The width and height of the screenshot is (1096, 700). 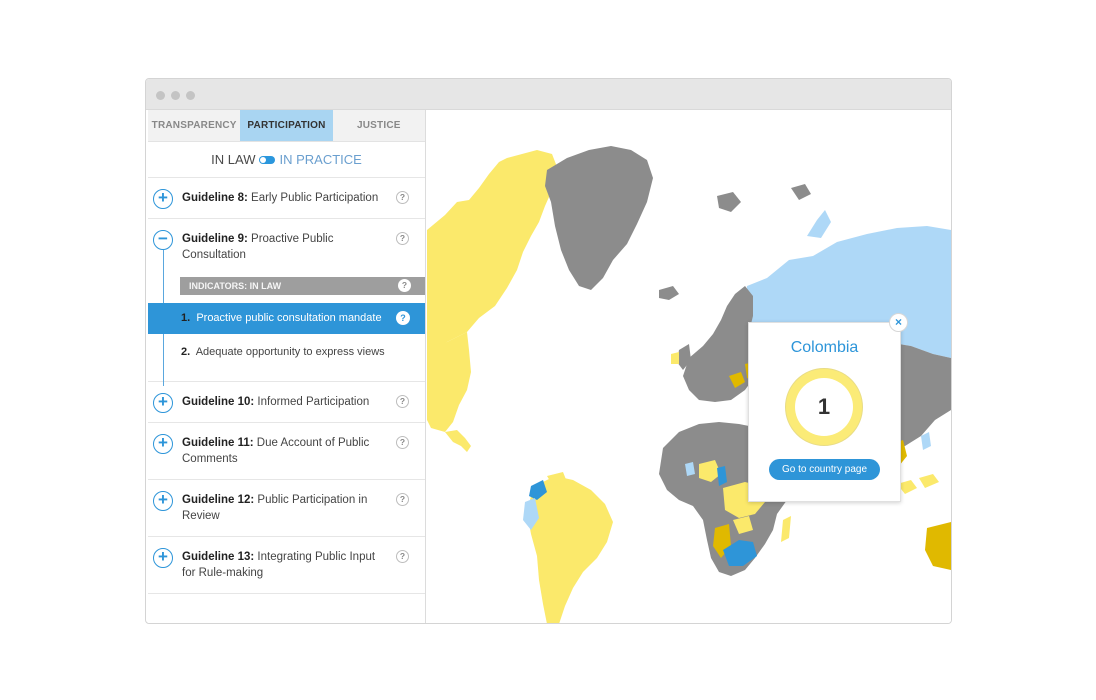 I want to click on region-greenland, so click(x=599, y=218).